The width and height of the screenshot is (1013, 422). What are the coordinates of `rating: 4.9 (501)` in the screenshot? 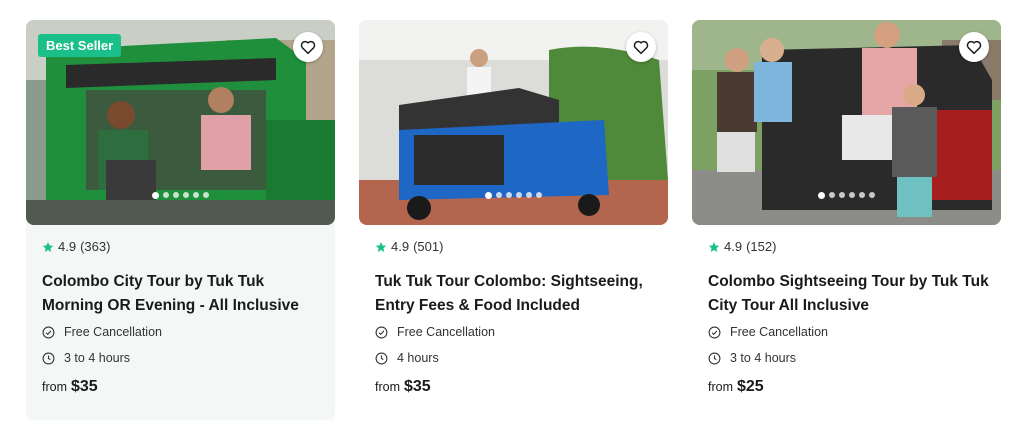 It's located at (409, 246).